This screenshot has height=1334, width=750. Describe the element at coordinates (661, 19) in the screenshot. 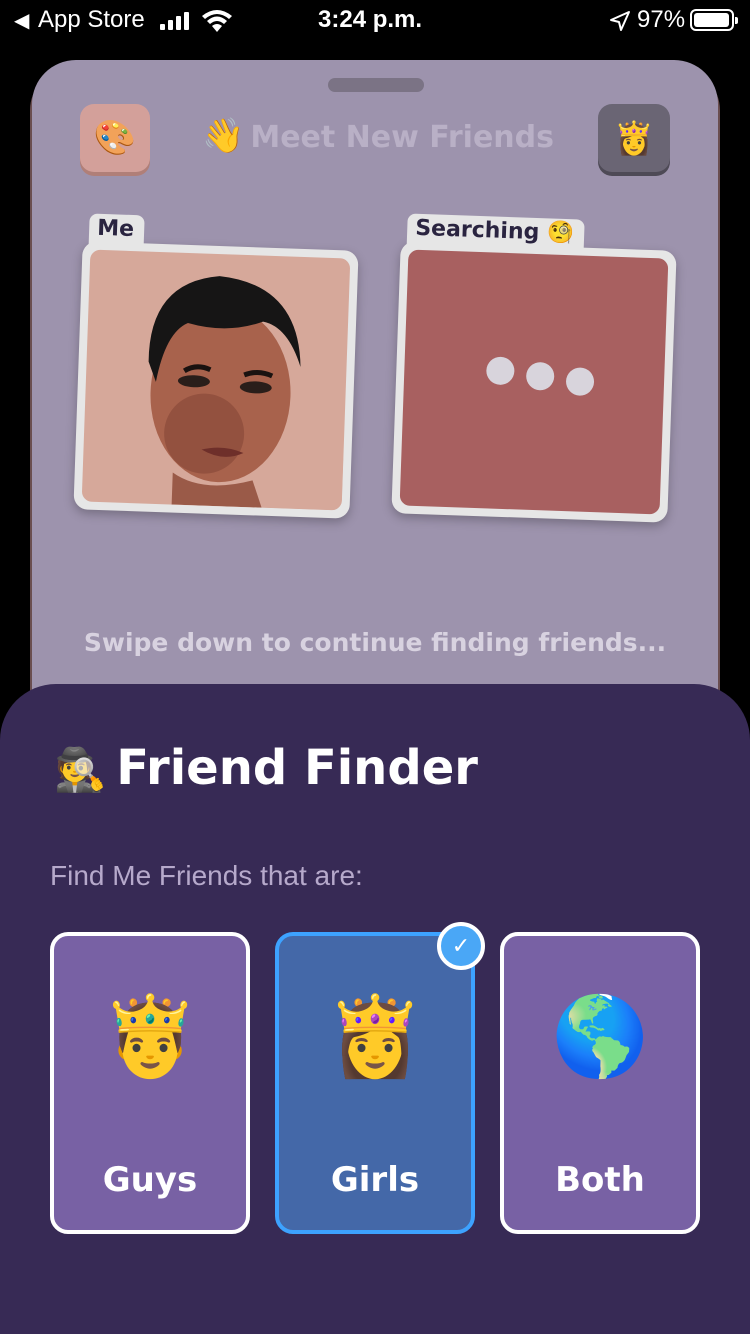

I see `battery-percent: 97%` at that location.